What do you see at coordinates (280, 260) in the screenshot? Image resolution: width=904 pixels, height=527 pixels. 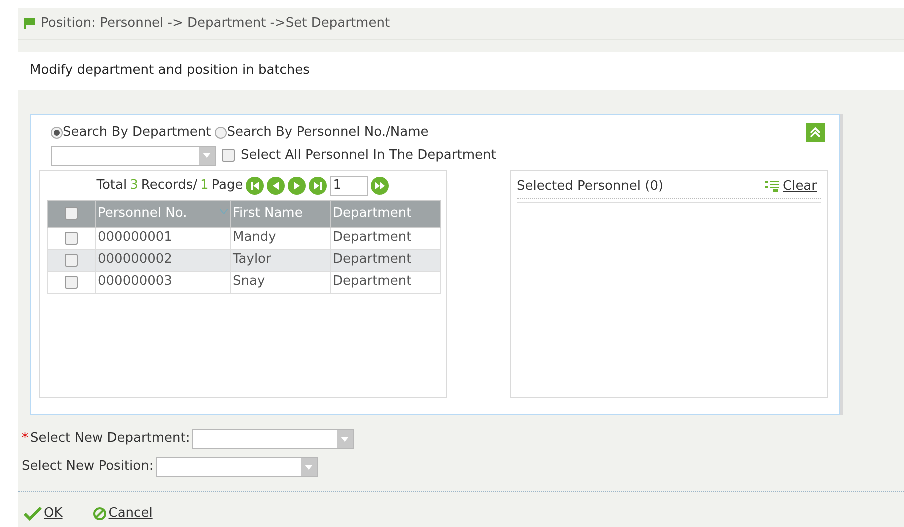 I see `table-cell: Taylor` at bounding box center [280, 260].